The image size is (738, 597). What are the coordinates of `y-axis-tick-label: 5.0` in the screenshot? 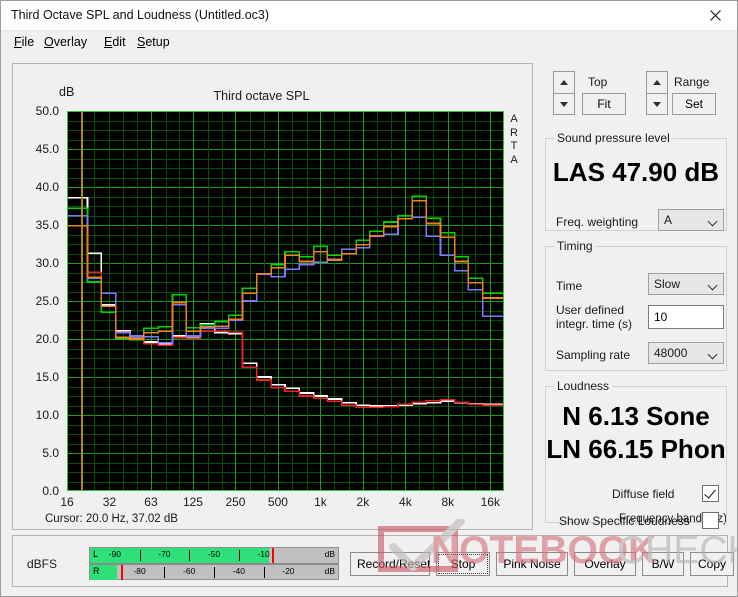 It's located at (50, 453).